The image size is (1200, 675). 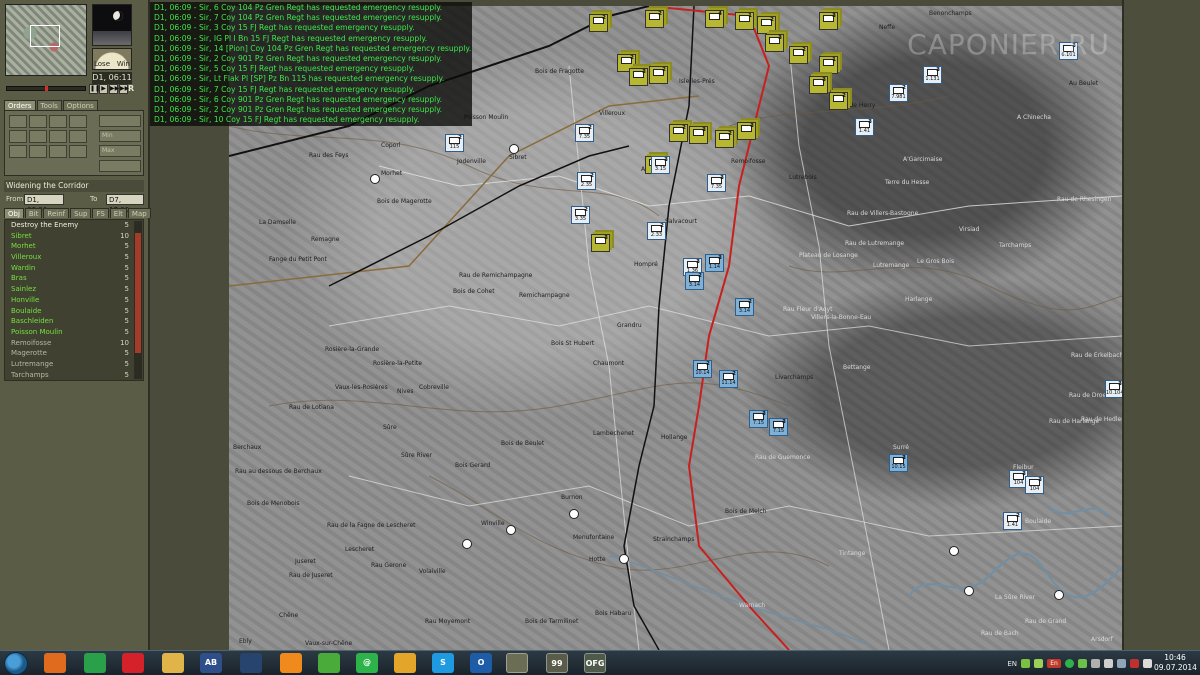 I want to click on opera-icon, so click(x=133, y=663).